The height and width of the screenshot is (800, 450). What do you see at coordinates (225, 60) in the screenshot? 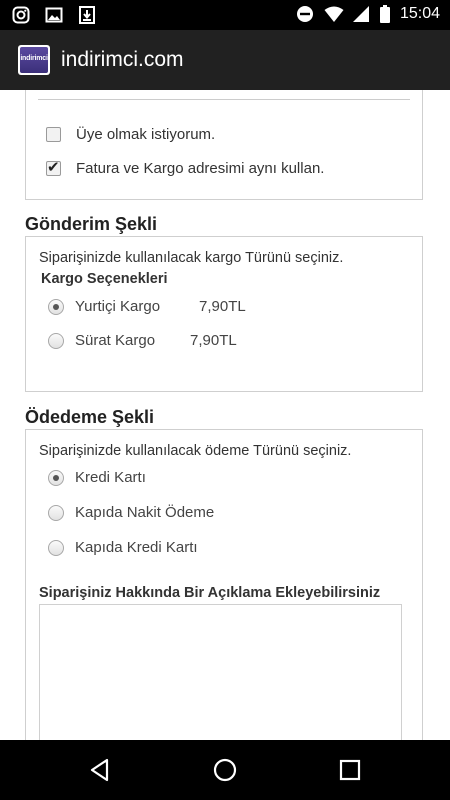
I see `app-bar: indirimci indirimci.com` at bounding box center [225, 60].